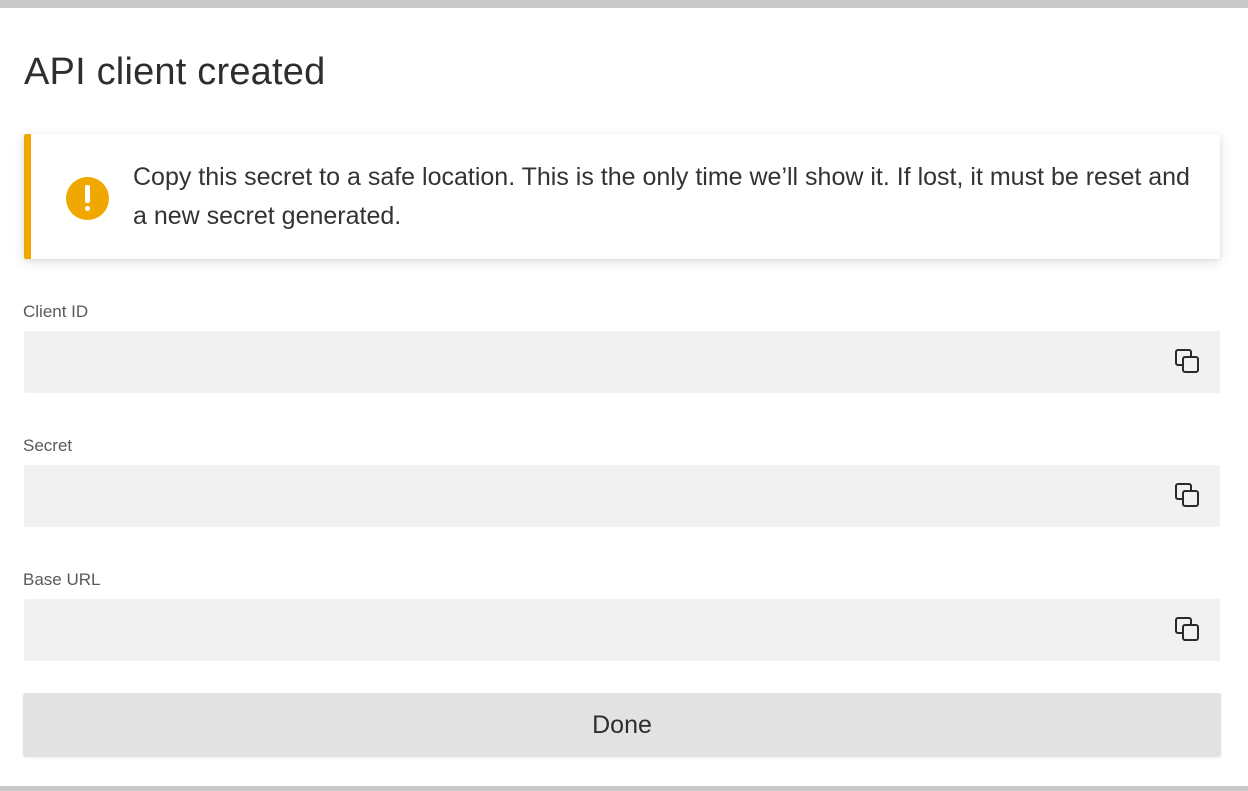 Image resolution: width=1248 pixels, height=791 pixels. I want to click on copy-base-url-button, so click(1188, 630).